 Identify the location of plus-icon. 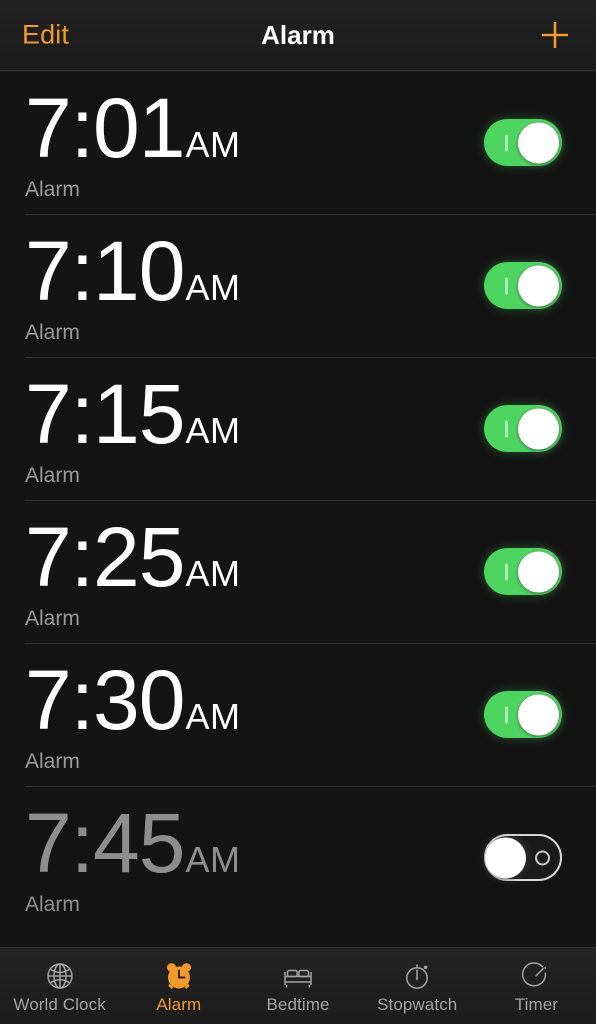
(555, 35).